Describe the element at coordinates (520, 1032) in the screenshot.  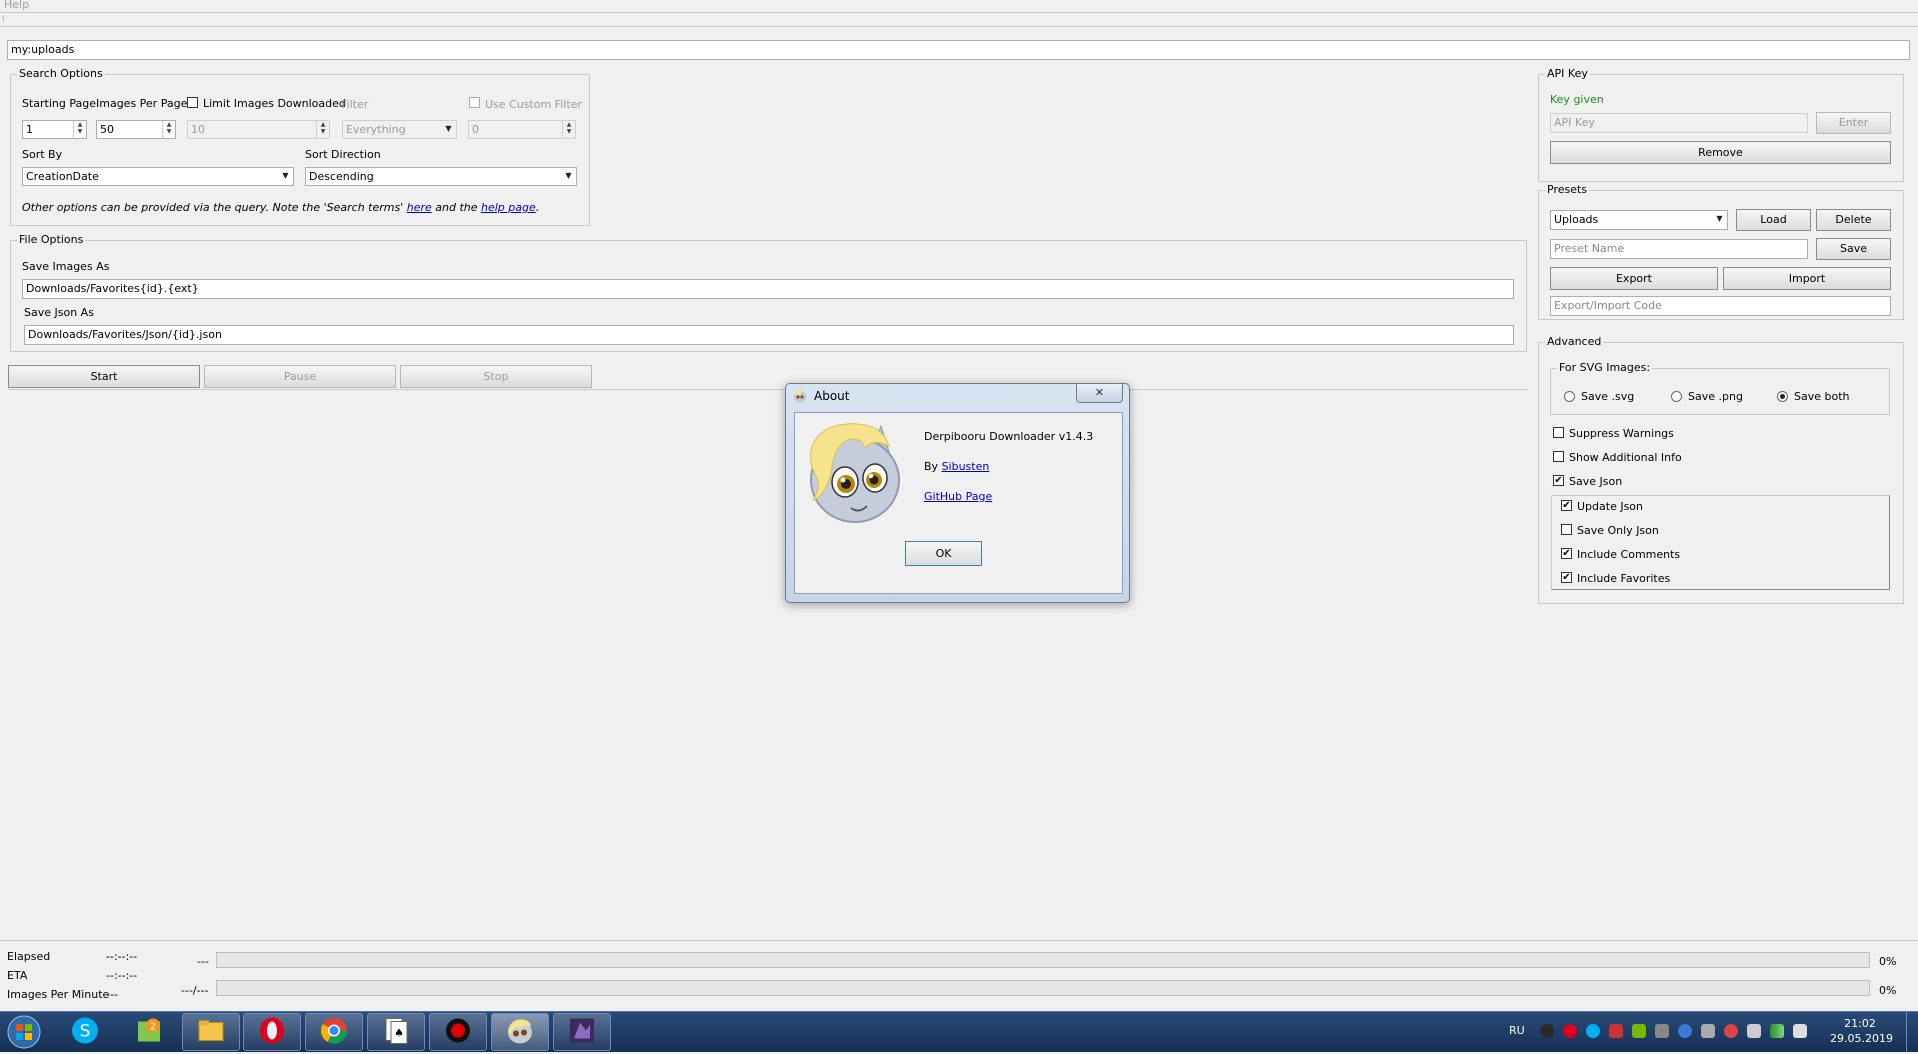
I see `taskbar-derpibooru-downloader` at that location.